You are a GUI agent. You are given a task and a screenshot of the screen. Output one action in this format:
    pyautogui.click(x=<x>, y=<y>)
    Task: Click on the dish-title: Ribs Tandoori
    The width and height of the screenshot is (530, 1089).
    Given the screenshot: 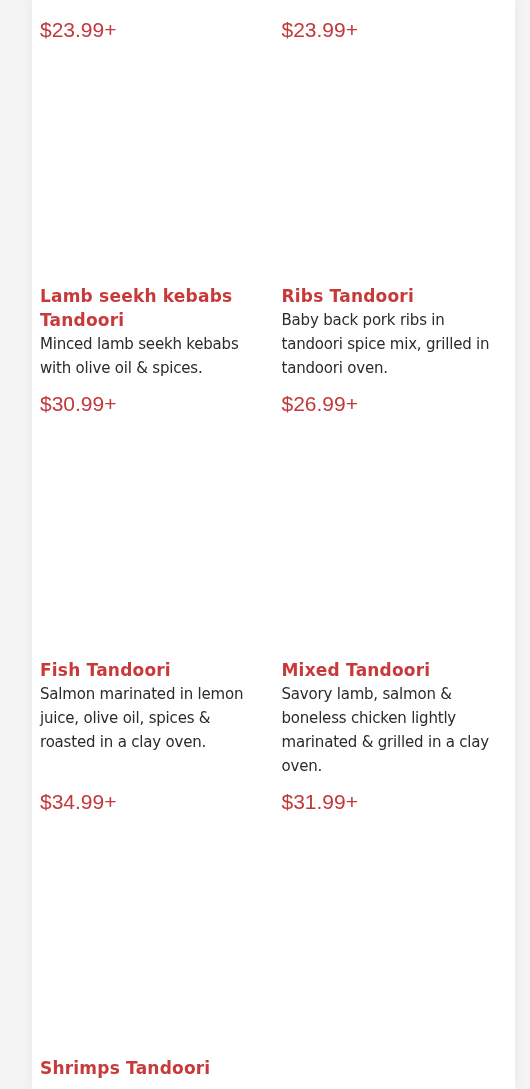 What is the action you would take?
    pyautogui.click(x=348, y=296)
    